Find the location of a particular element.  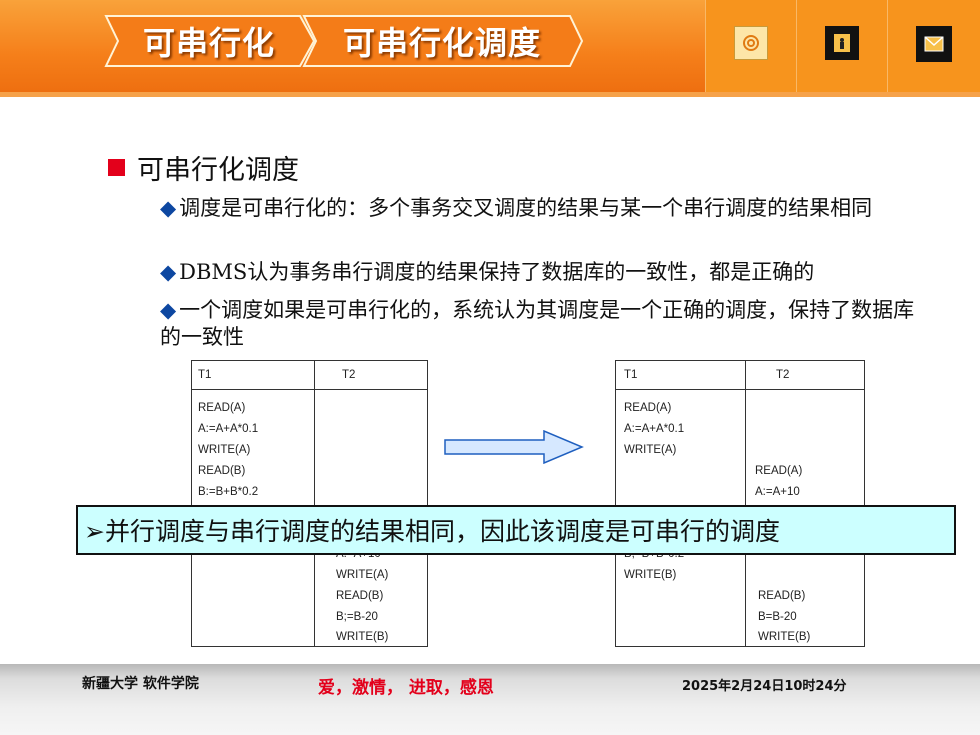

tab-serializable-label: 可串行化 is located at coordinates (208, 43).